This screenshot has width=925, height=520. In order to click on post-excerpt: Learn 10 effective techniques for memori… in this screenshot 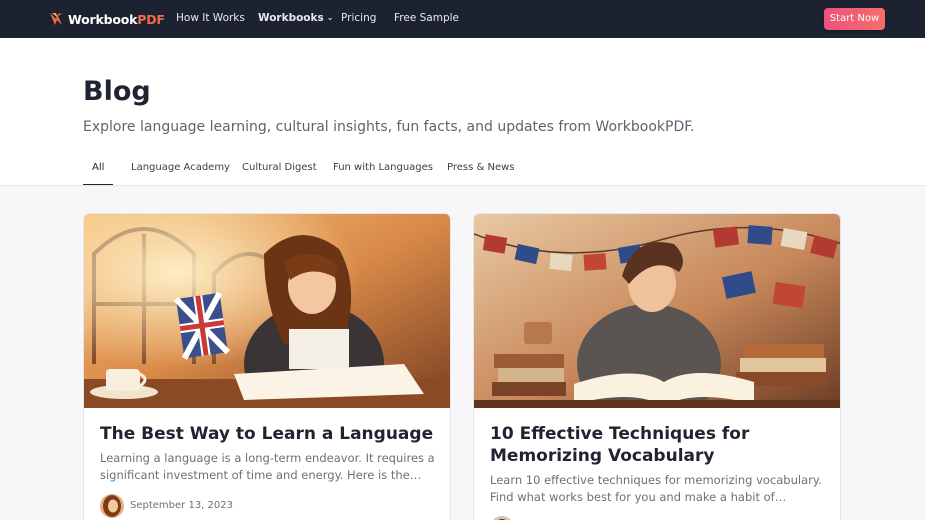, I will do `click(656, 488)`.